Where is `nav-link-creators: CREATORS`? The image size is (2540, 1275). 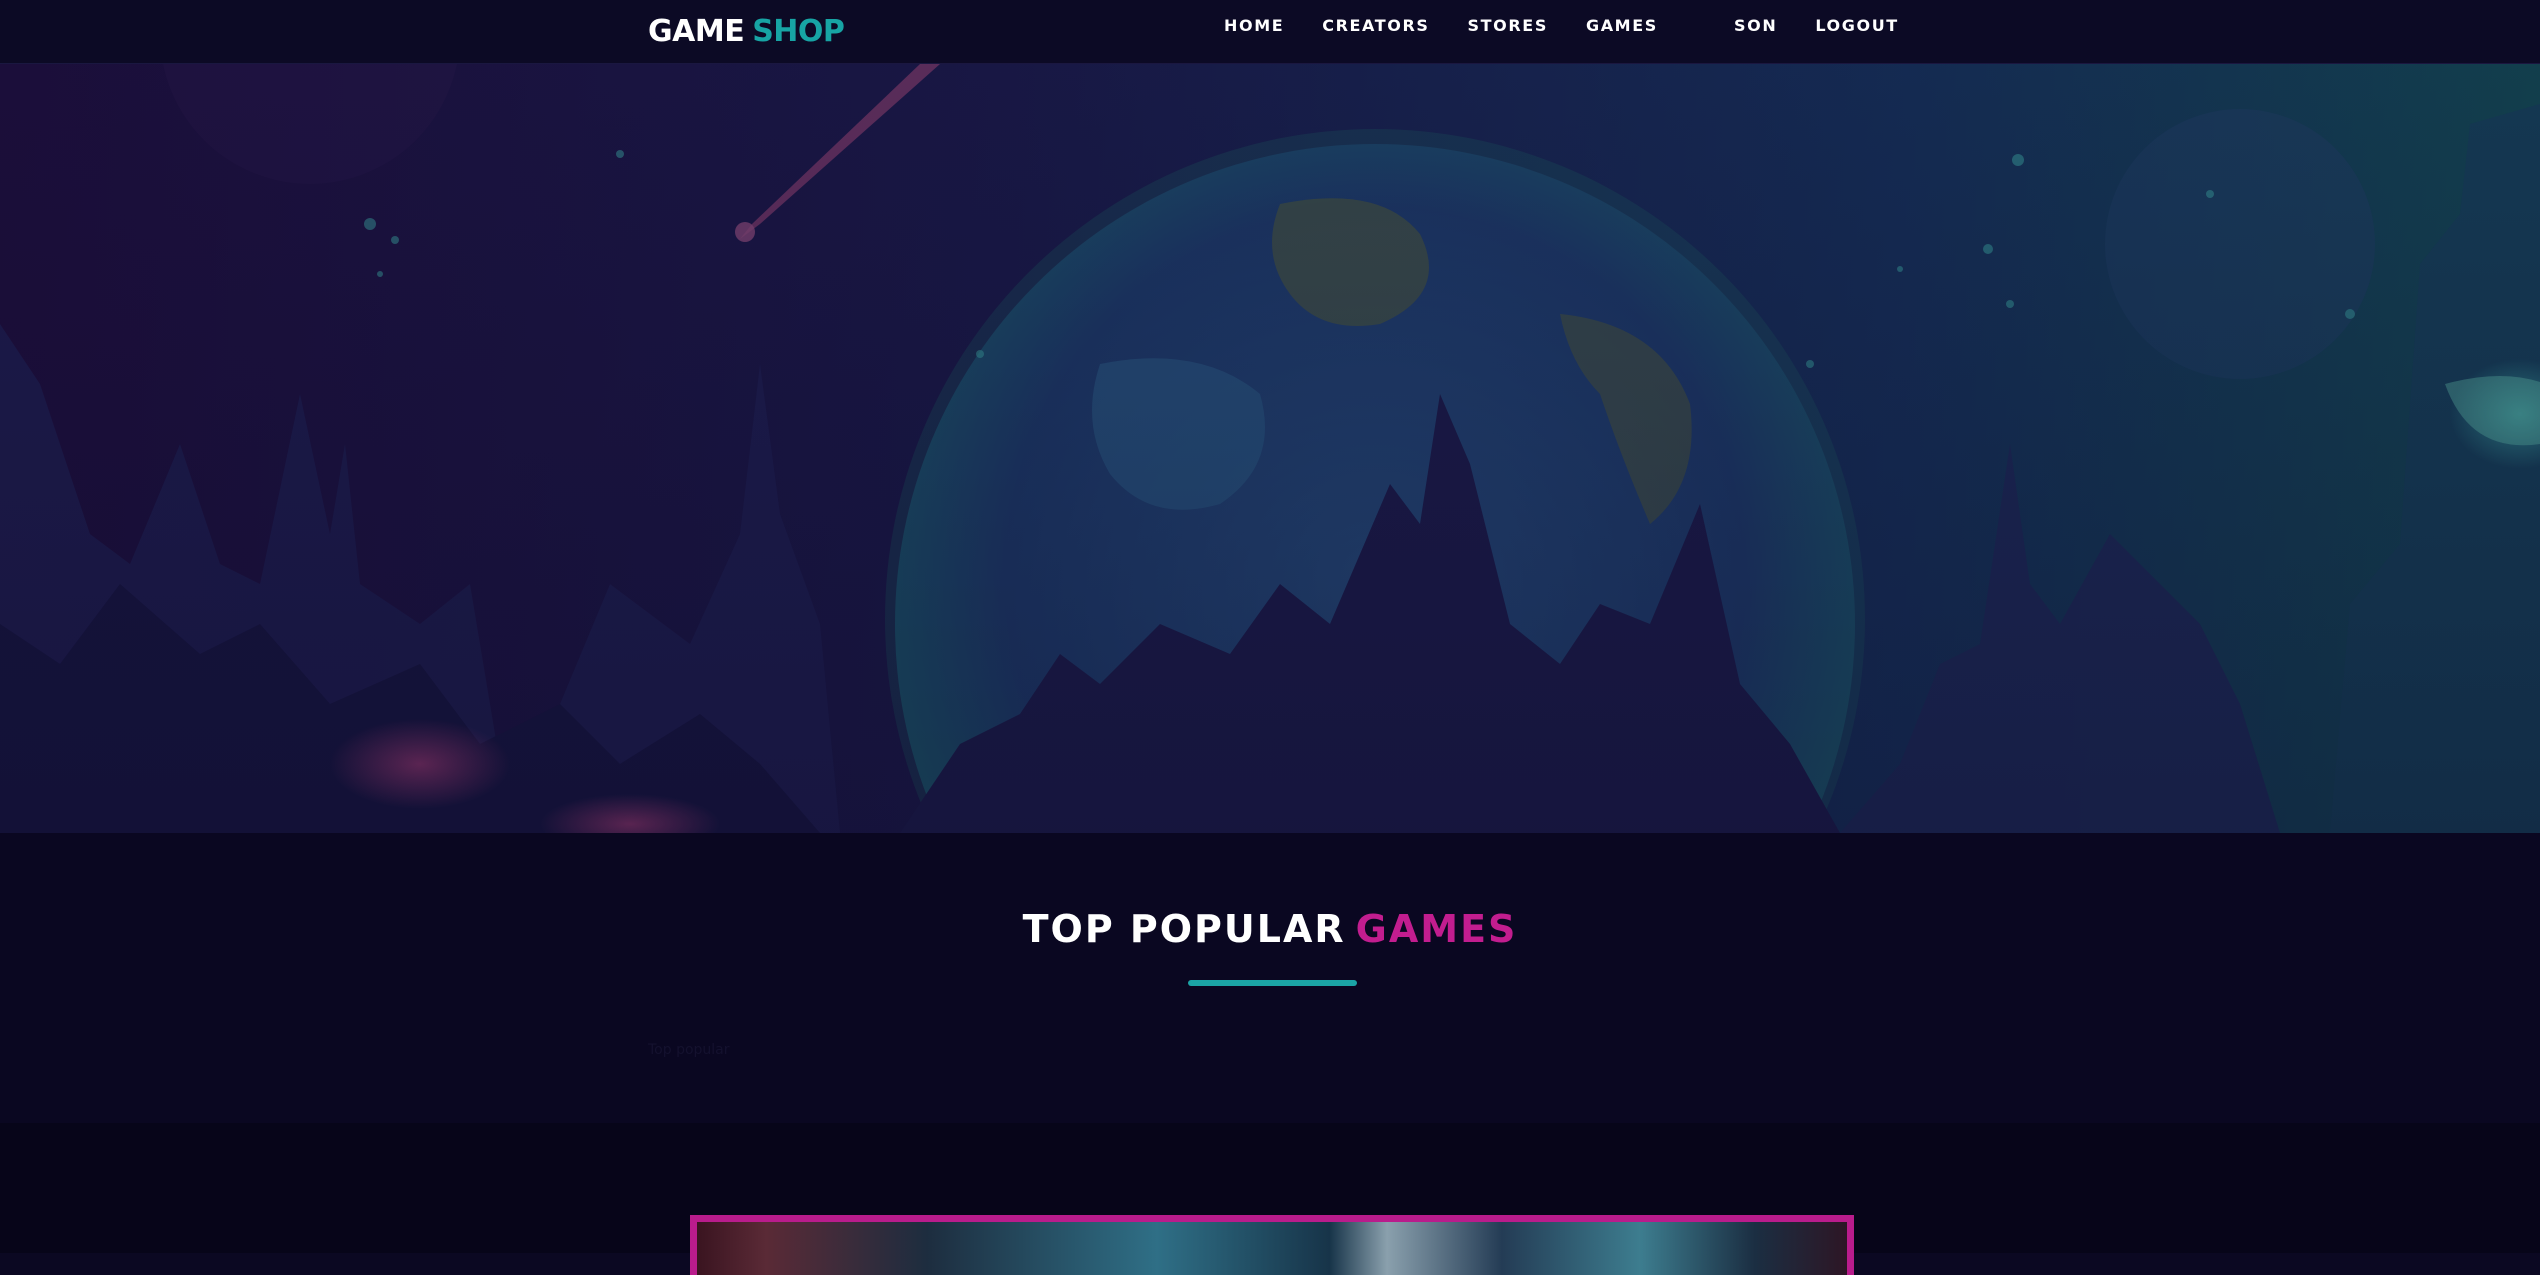
nav-link-creators: CREATORS is located at coordinates (1375, 25).